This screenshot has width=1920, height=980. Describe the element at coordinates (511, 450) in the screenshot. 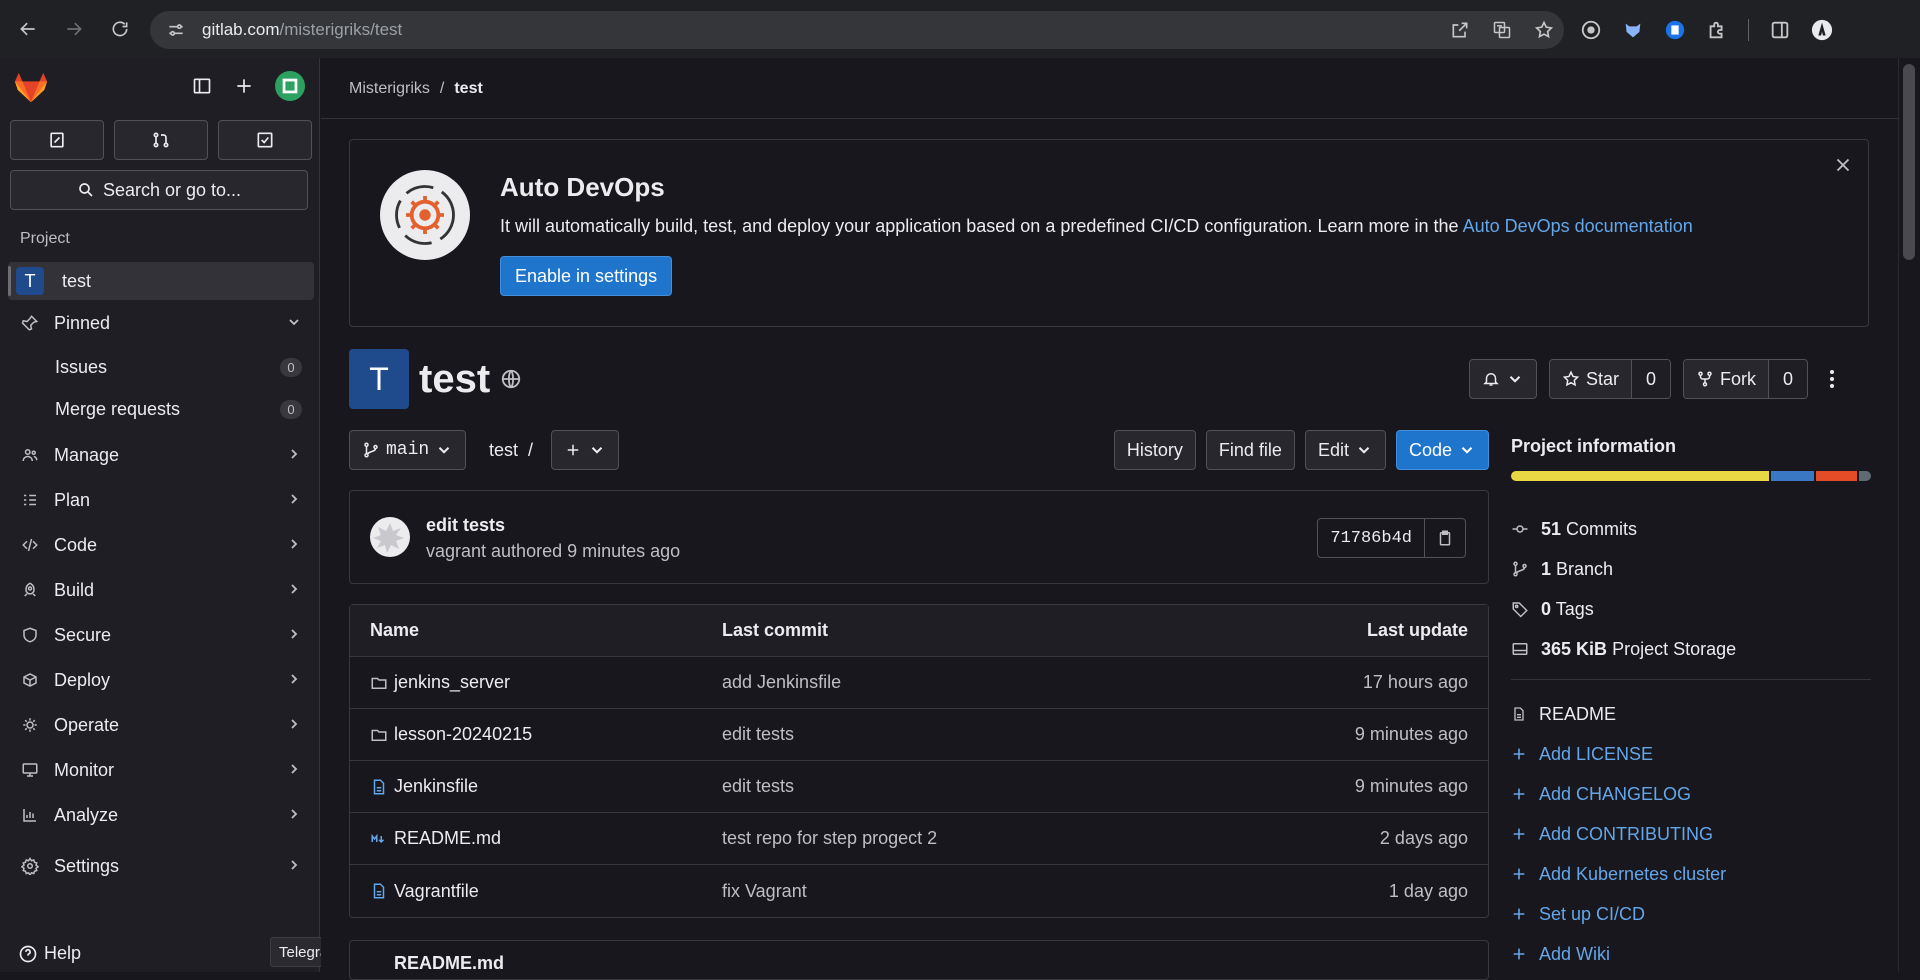

I see `repo-path: test /` at that location.